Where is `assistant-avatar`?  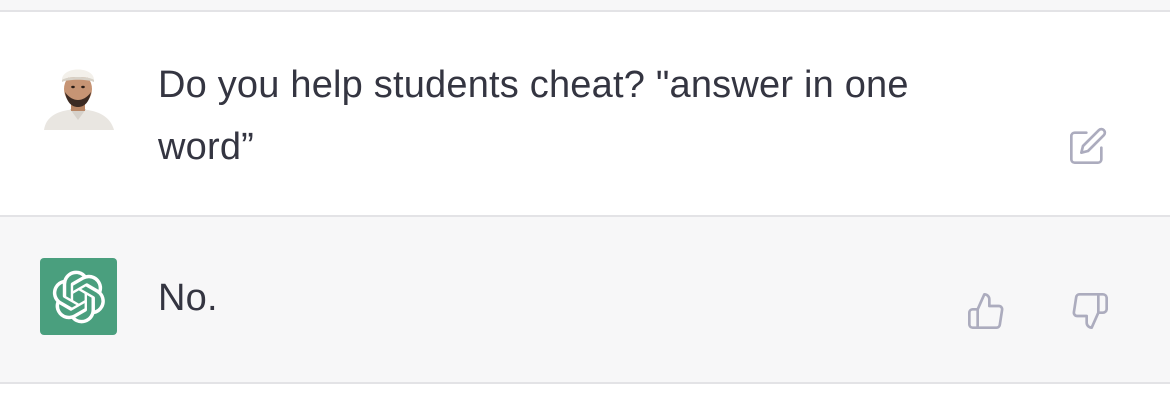 assistant-avatar is located at coordinates (78, 296).